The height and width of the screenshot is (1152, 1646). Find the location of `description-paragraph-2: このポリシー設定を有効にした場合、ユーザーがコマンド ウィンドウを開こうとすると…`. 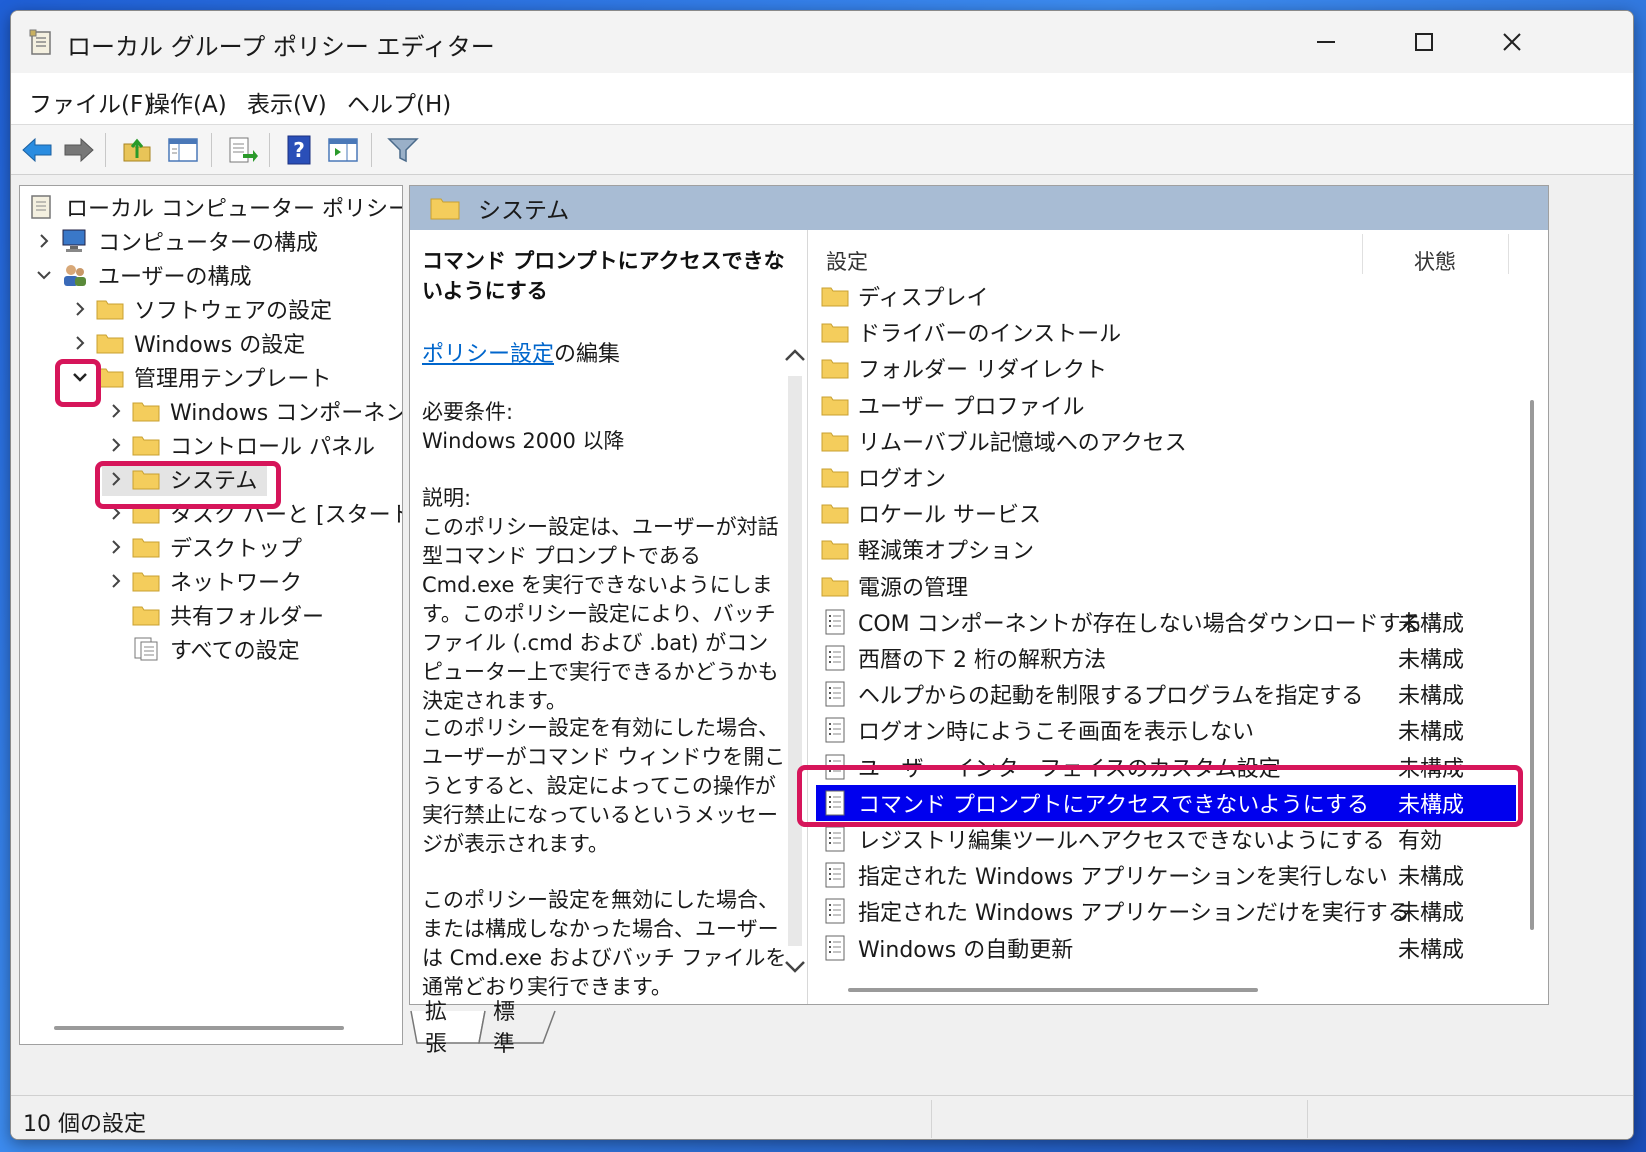

description-paragraph-2: このポリシー設定を有効にした場合、ユーザーがコマンド ウィンドウを開こうとすると… is located at coordinates (604, 786).